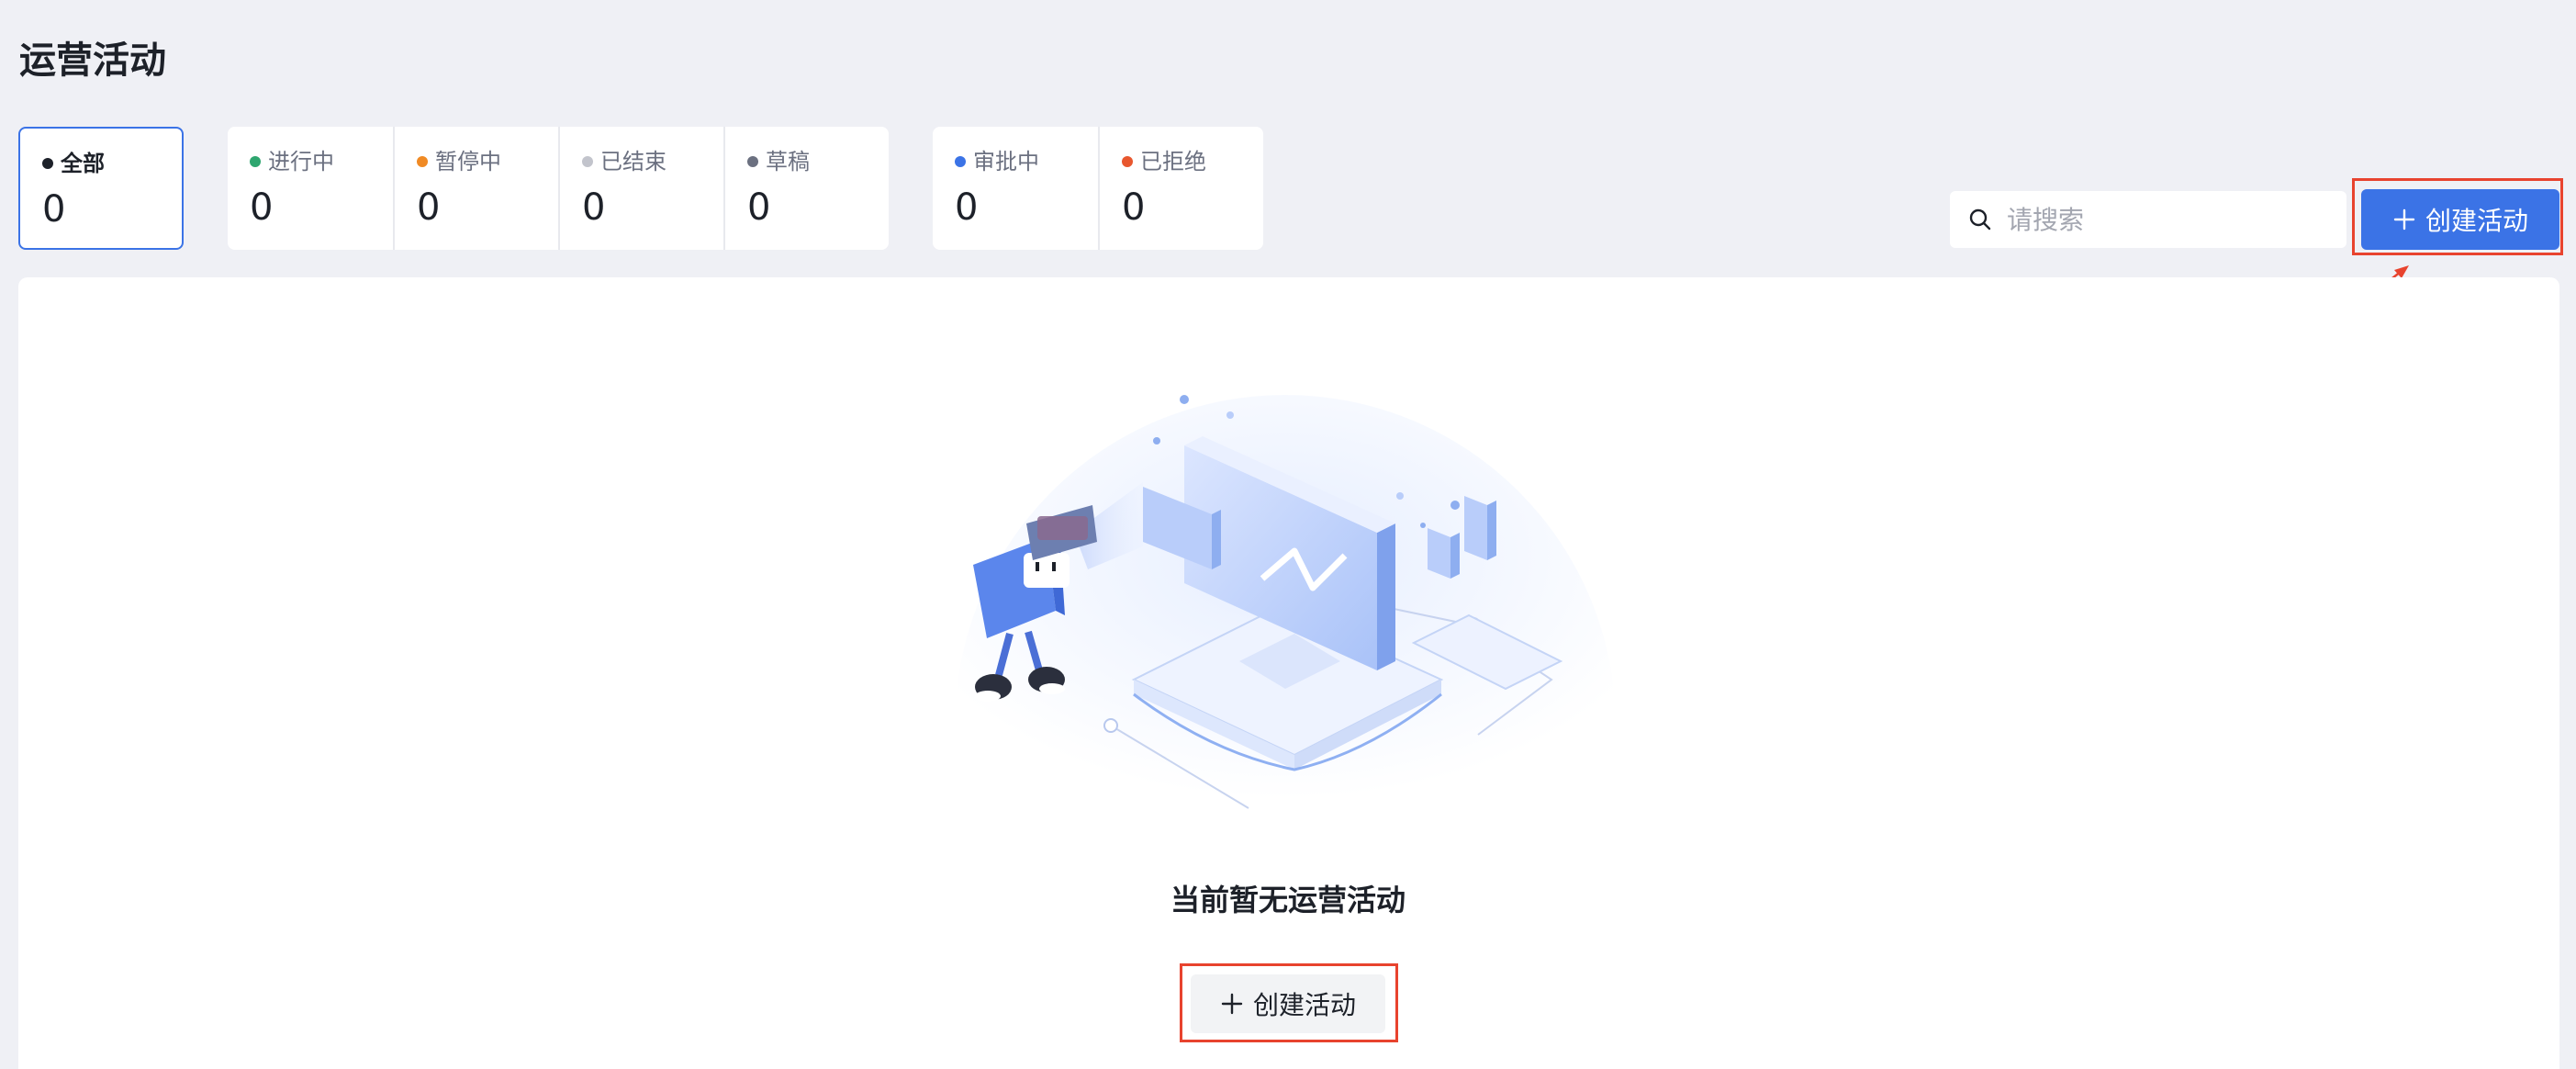  I want to click on tab-rejected: 已拒绝 0, so click(1180, 188).